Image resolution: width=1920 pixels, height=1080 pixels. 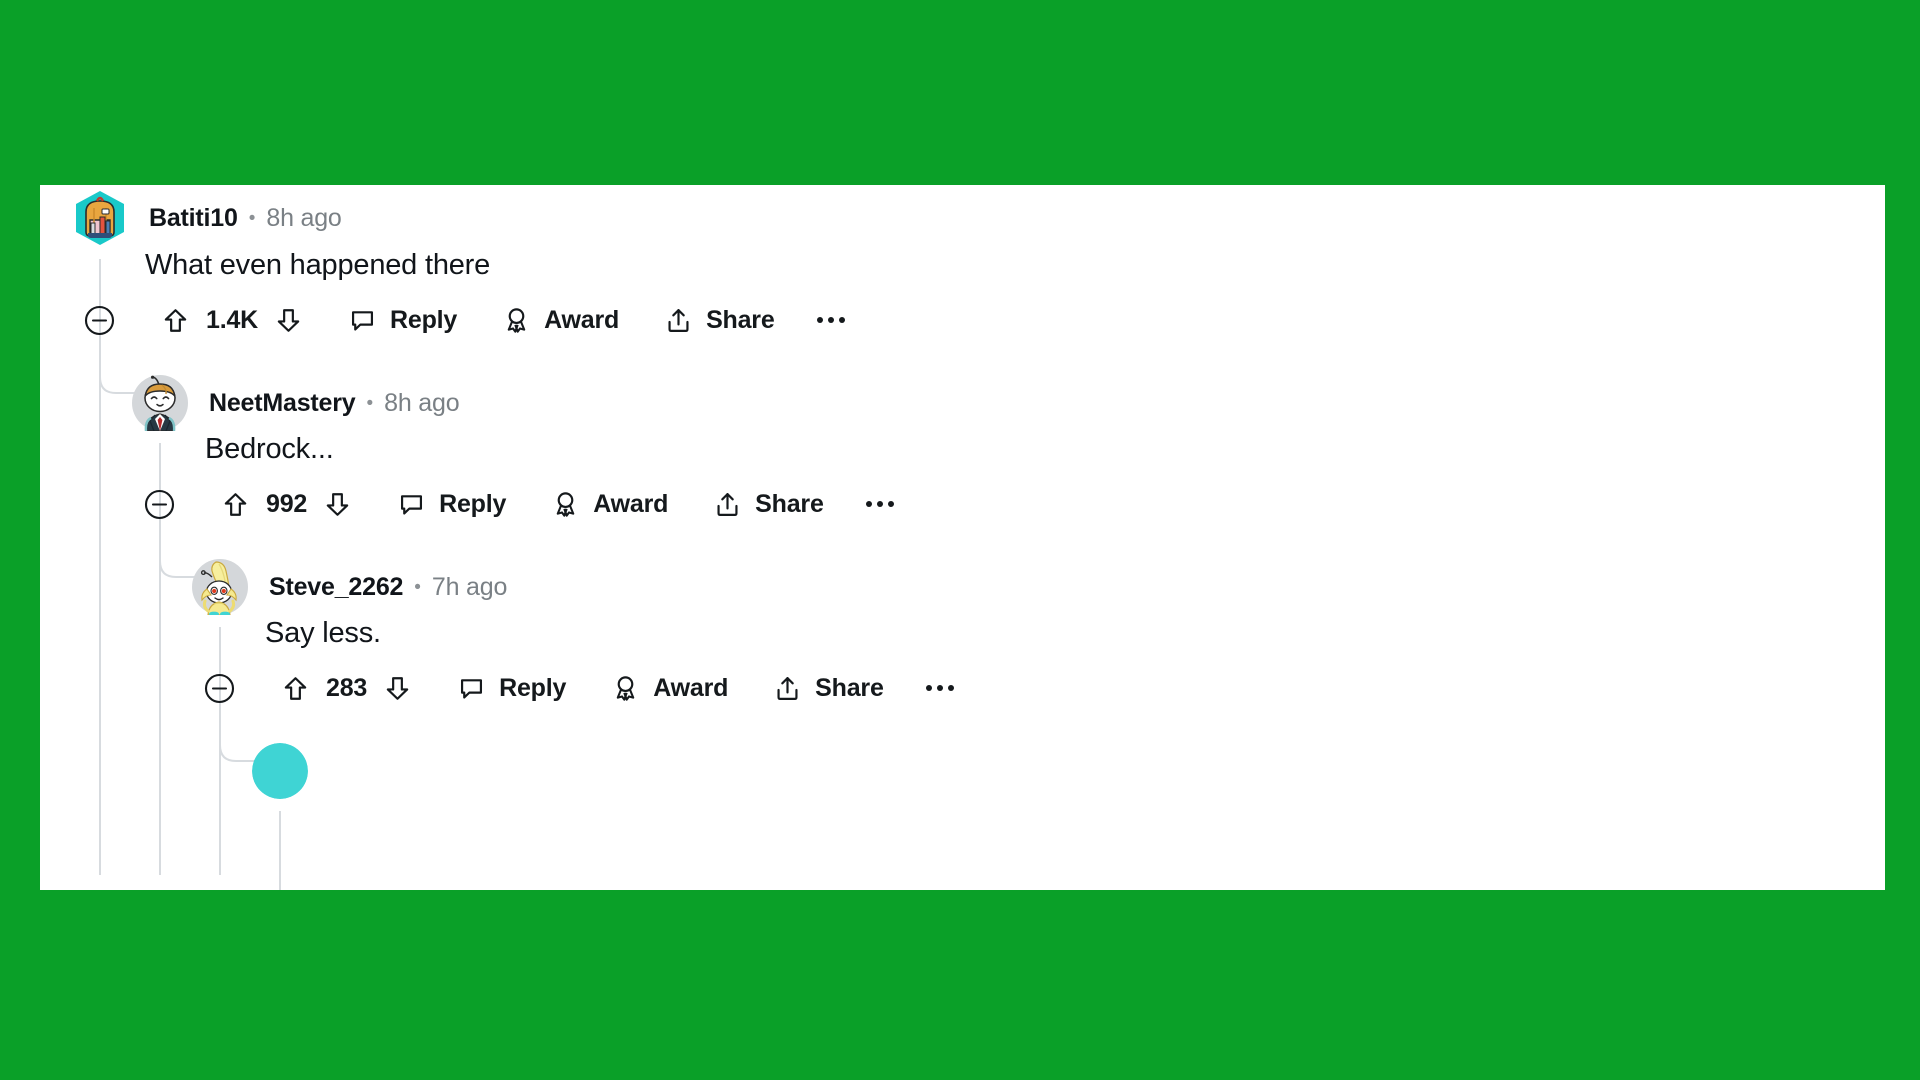 What do you see at coordinates (336, 587) in the screenshot?
I see `username: Steve_2262` at bounding box center [336, 587].